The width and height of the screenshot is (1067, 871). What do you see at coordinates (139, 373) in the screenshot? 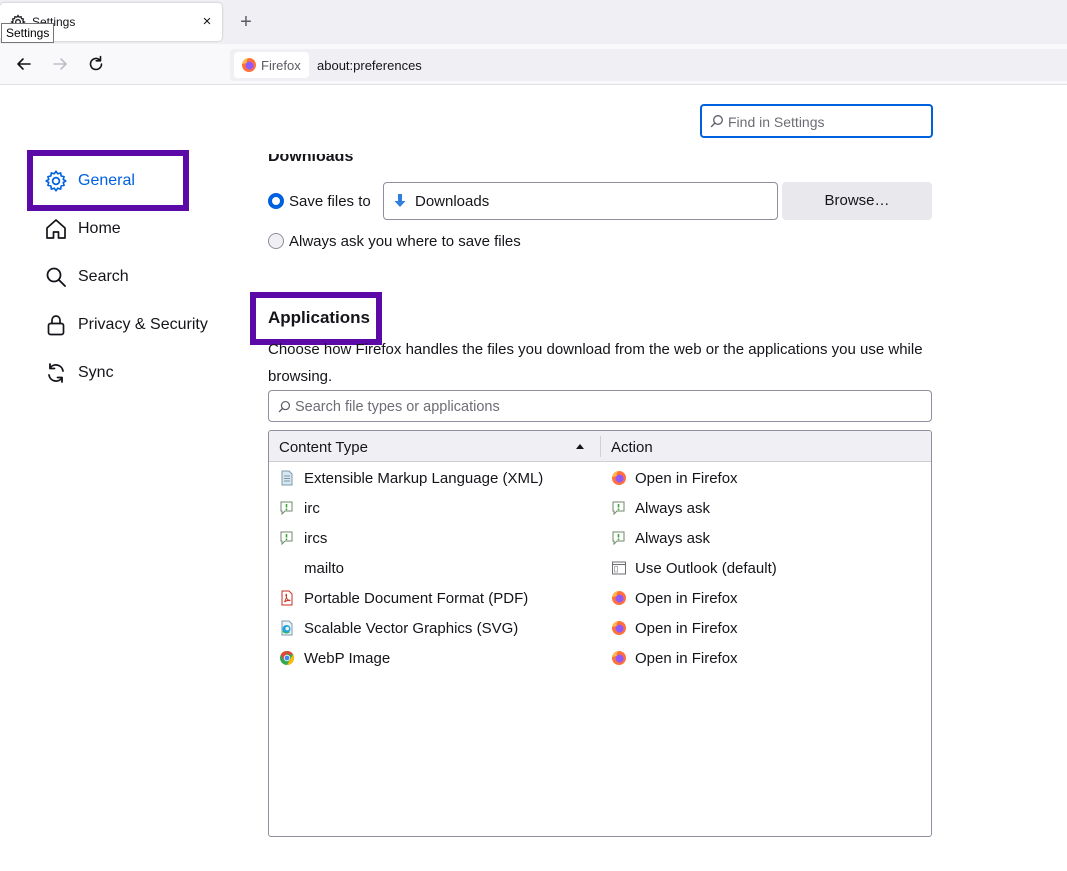
I see `sidebar-item-sync: Sync` at bounding box center [139, 373].